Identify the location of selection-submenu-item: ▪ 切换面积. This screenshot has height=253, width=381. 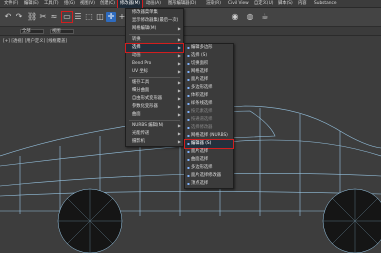
(209, 64).